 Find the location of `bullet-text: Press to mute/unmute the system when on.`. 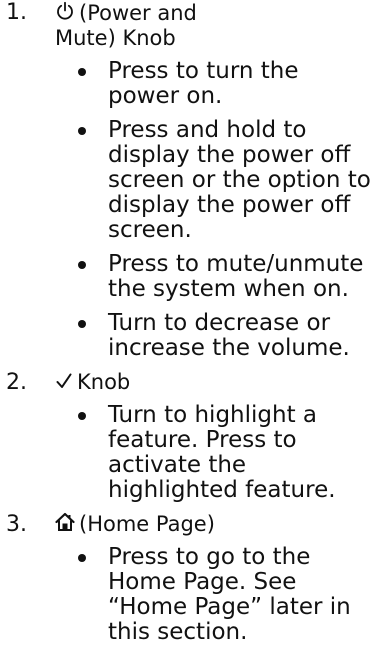

bullet-text: Press to mute/unmute the system when on. is located at coordinates (236, 276).